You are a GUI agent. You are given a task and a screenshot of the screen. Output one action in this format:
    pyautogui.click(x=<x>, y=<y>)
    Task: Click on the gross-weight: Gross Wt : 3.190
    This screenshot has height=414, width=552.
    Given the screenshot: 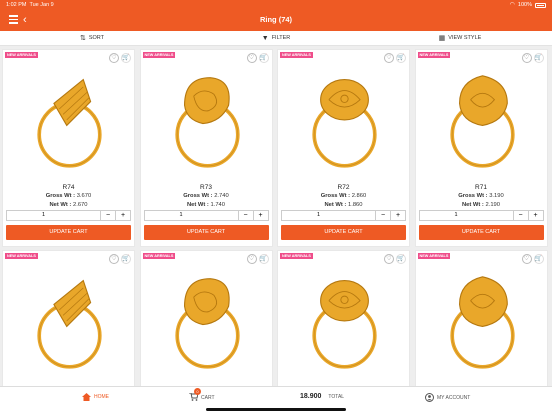 What is the action you would take?
    pyautogui.click(x=481, y=196)
    